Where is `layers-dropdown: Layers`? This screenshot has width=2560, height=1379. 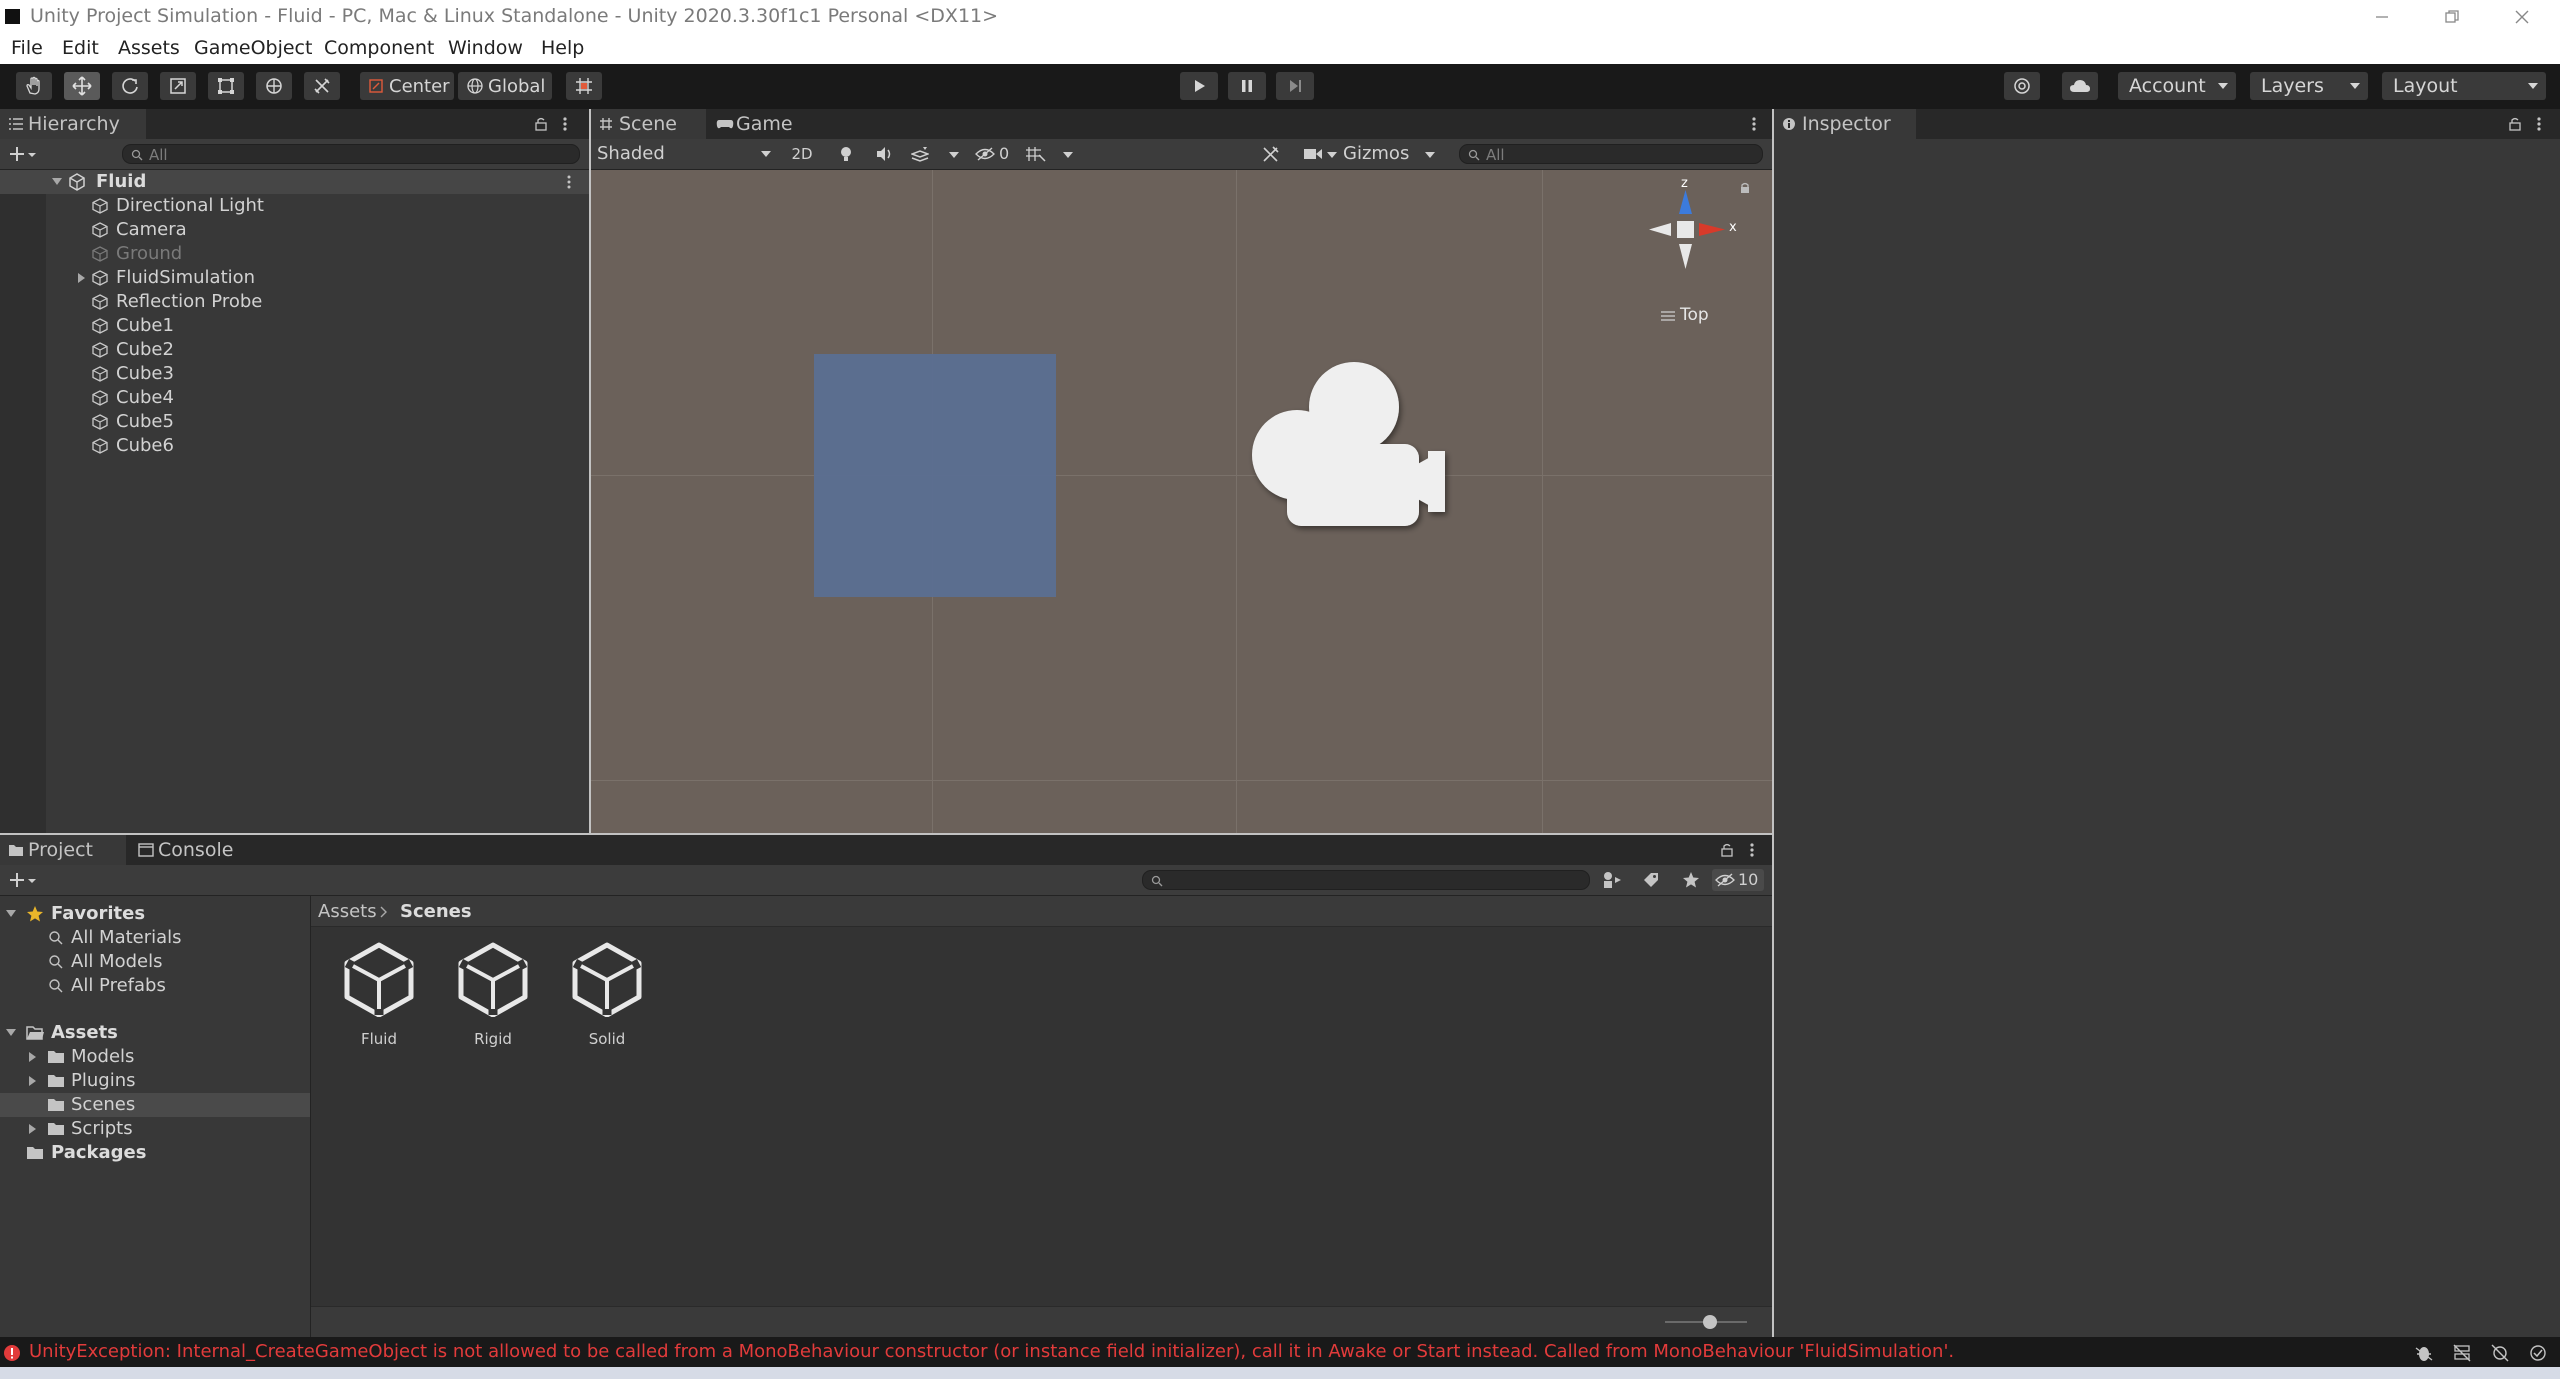 layers-dropdown: Layers is located at coordinates (2309, 86).